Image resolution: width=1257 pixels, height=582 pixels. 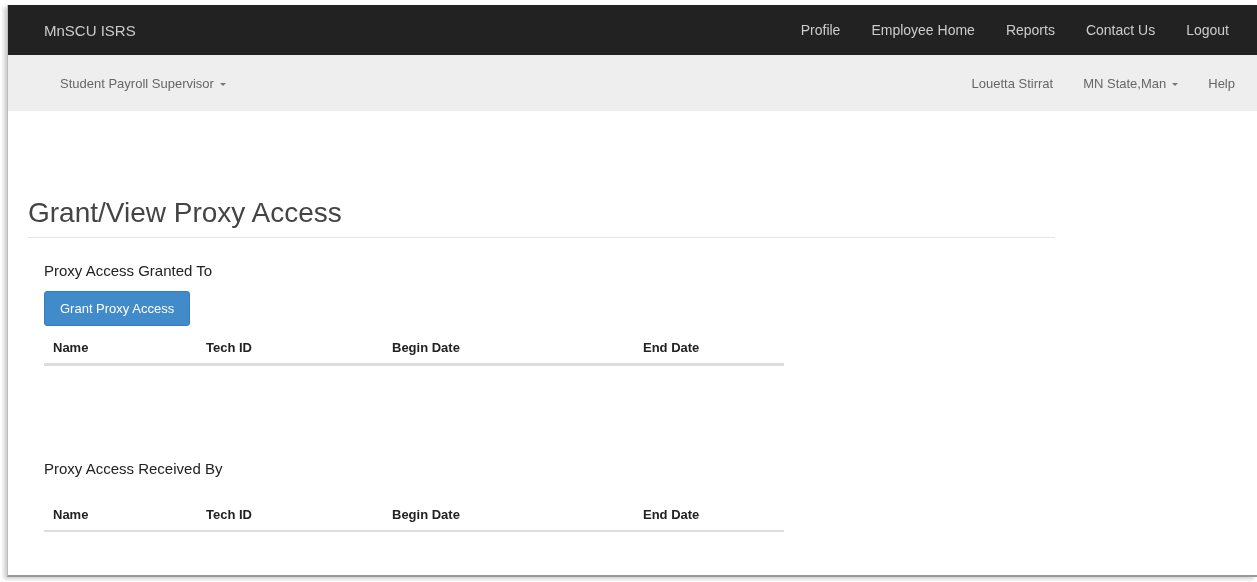 I want to click on user-name: Louetta Stirrat, so click(x=1012, y=83).